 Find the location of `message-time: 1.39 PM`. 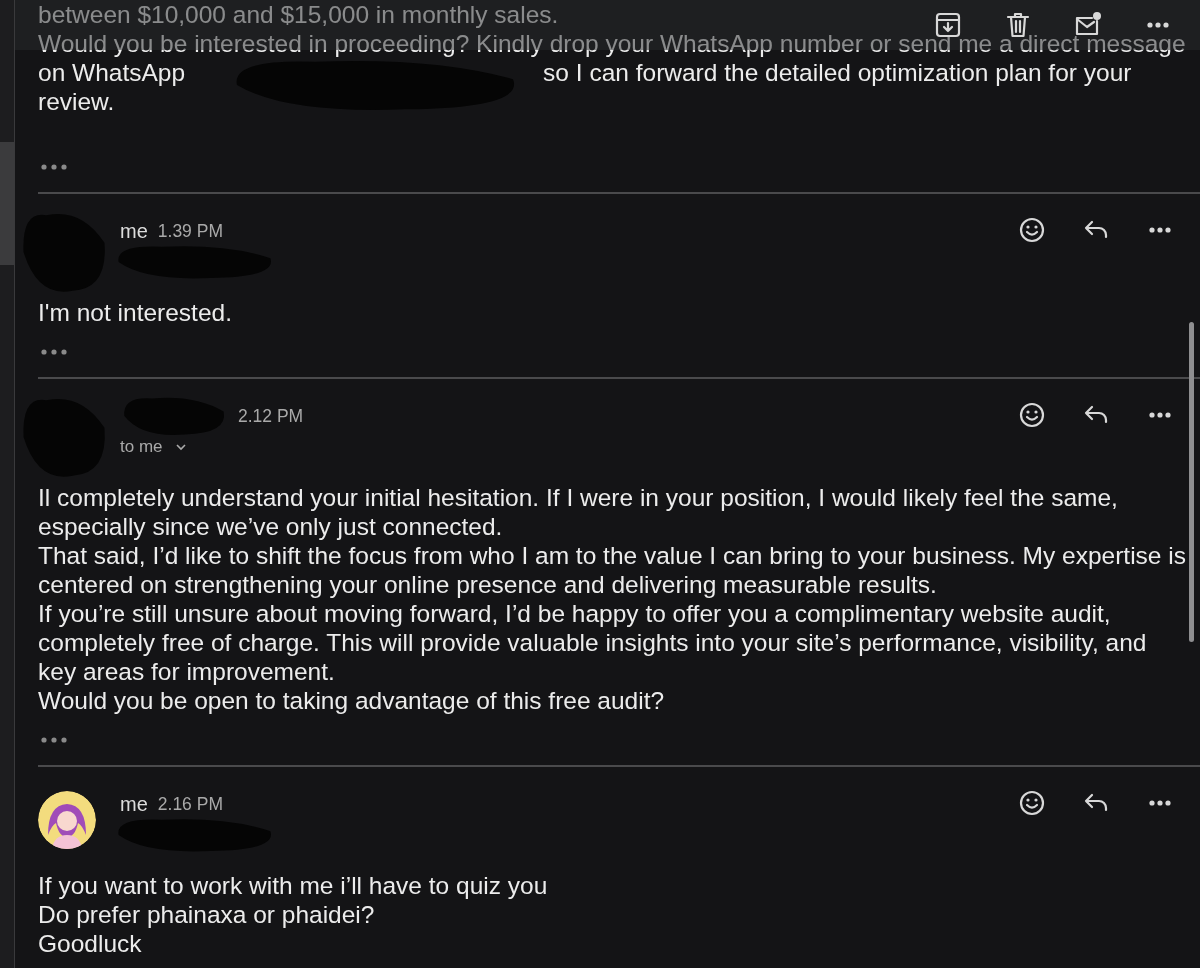

message-time: 1.39 PM is located at coordinates (190, 231).